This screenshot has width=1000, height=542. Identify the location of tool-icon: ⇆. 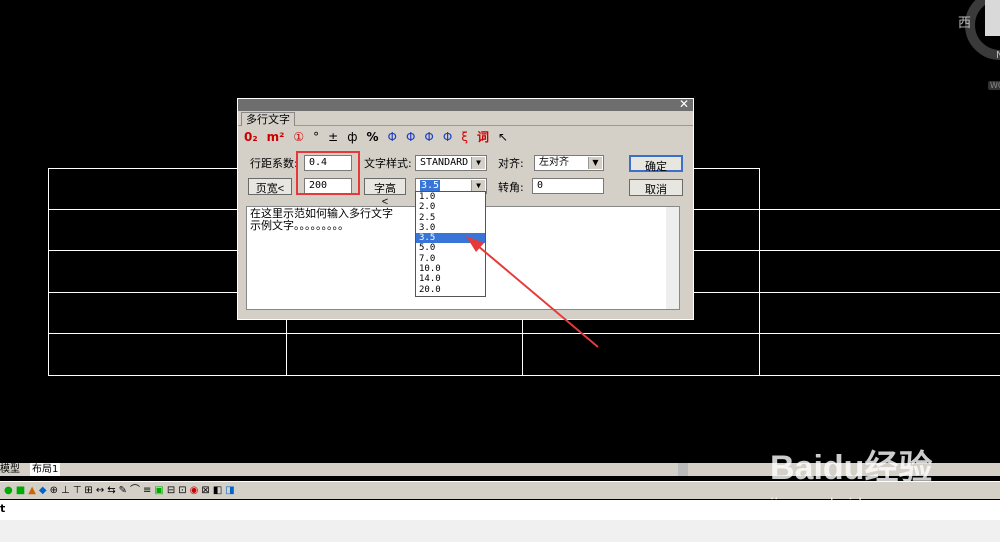
(111, 490).